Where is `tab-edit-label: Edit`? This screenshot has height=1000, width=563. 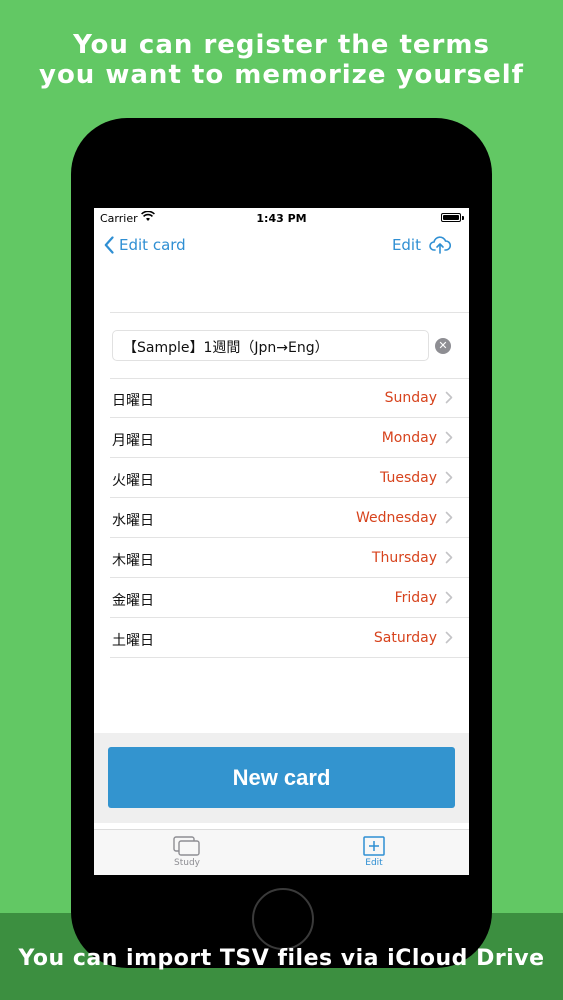 tab-edit-label: Edit is located at coordinates (374, 863).